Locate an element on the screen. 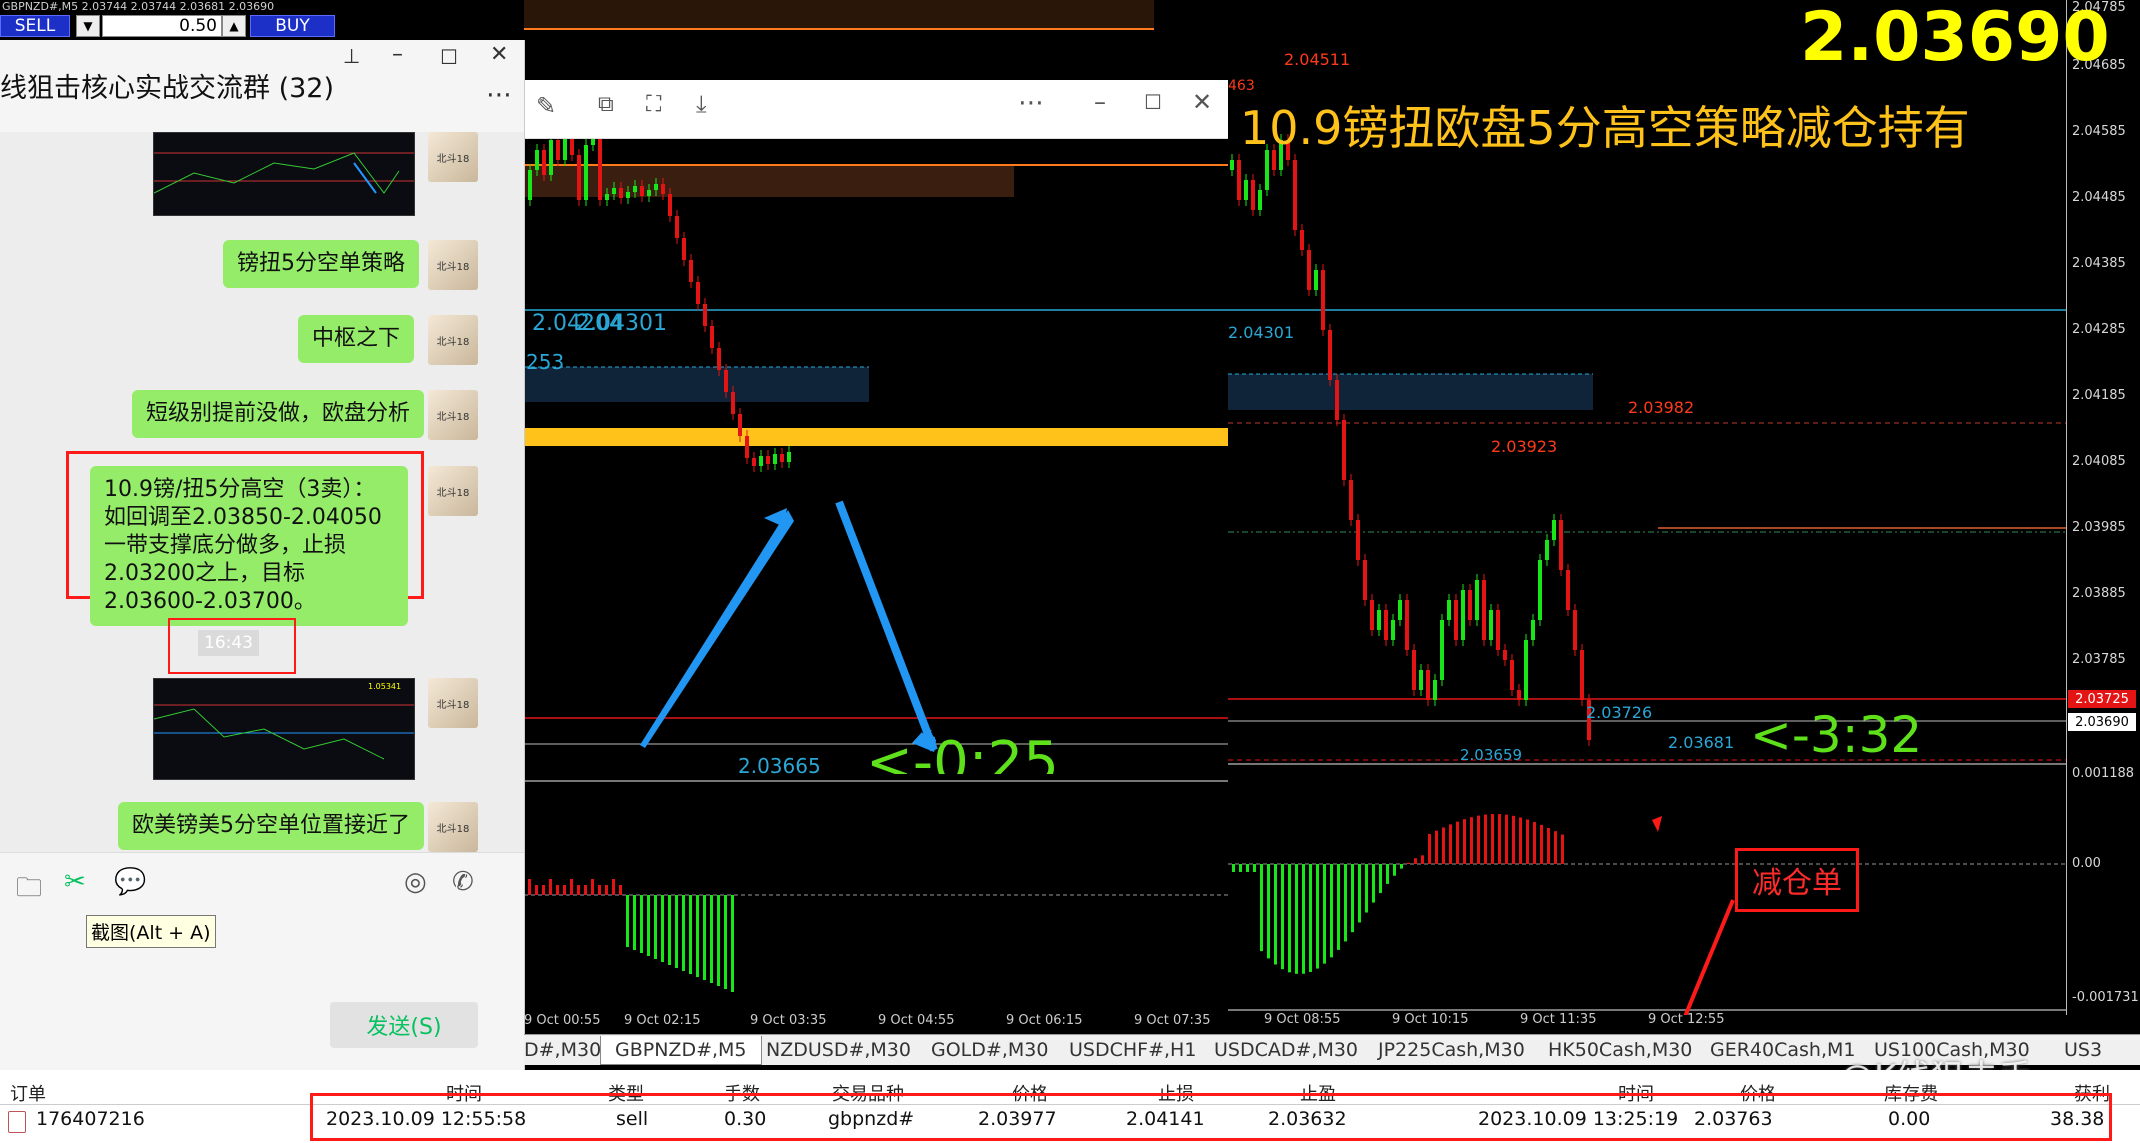 Image resolution: width=2140 pixels, height=1143 pixels. lot-size-input: 0.50 is located at coordinates (162, 26).